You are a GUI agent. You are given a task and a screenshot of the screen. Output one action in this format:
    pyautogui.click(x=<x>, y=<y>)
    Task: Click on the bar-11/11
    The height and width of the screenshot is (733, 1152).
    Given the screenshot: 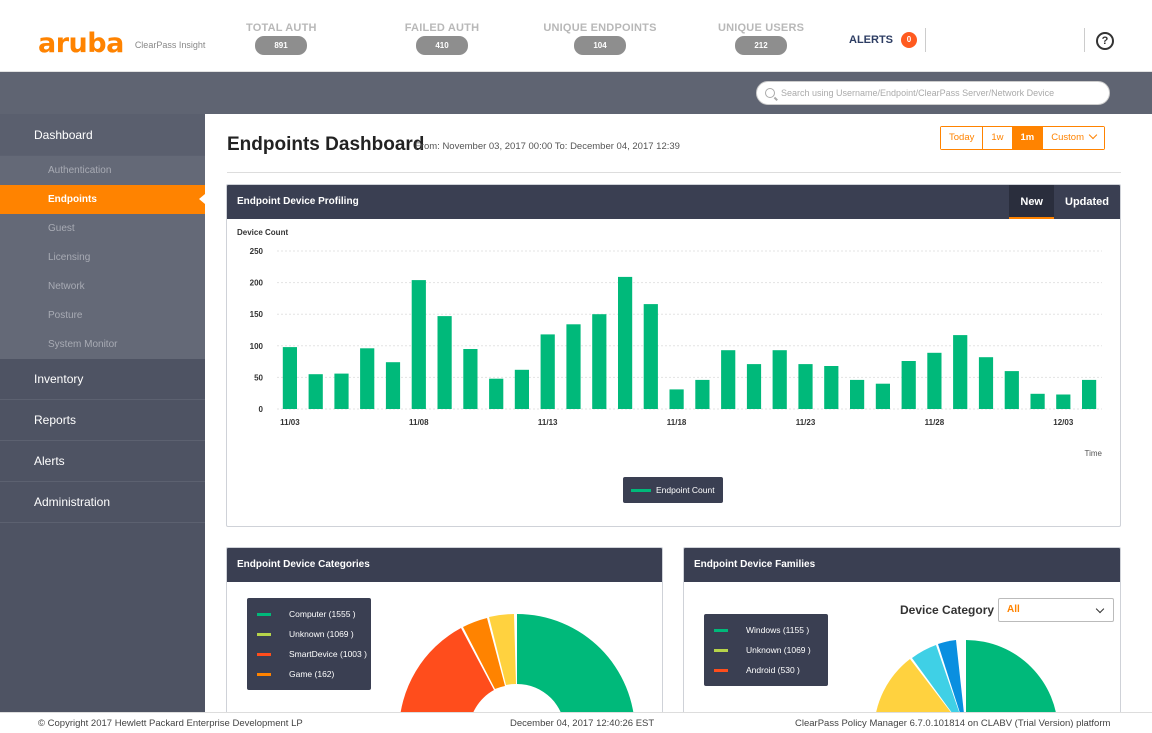 What is the action you would take?
    pyautogui.click(x=496, y=393)
    